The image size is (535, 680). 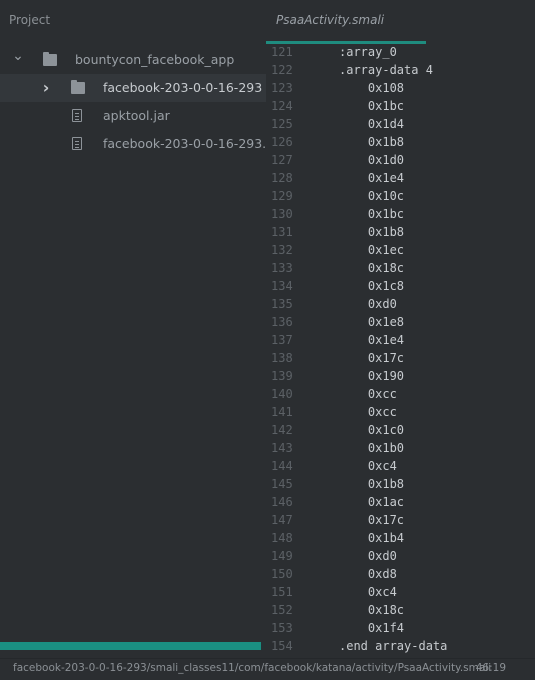 I want to click on line-number: 142, so click(x=282, y=430).